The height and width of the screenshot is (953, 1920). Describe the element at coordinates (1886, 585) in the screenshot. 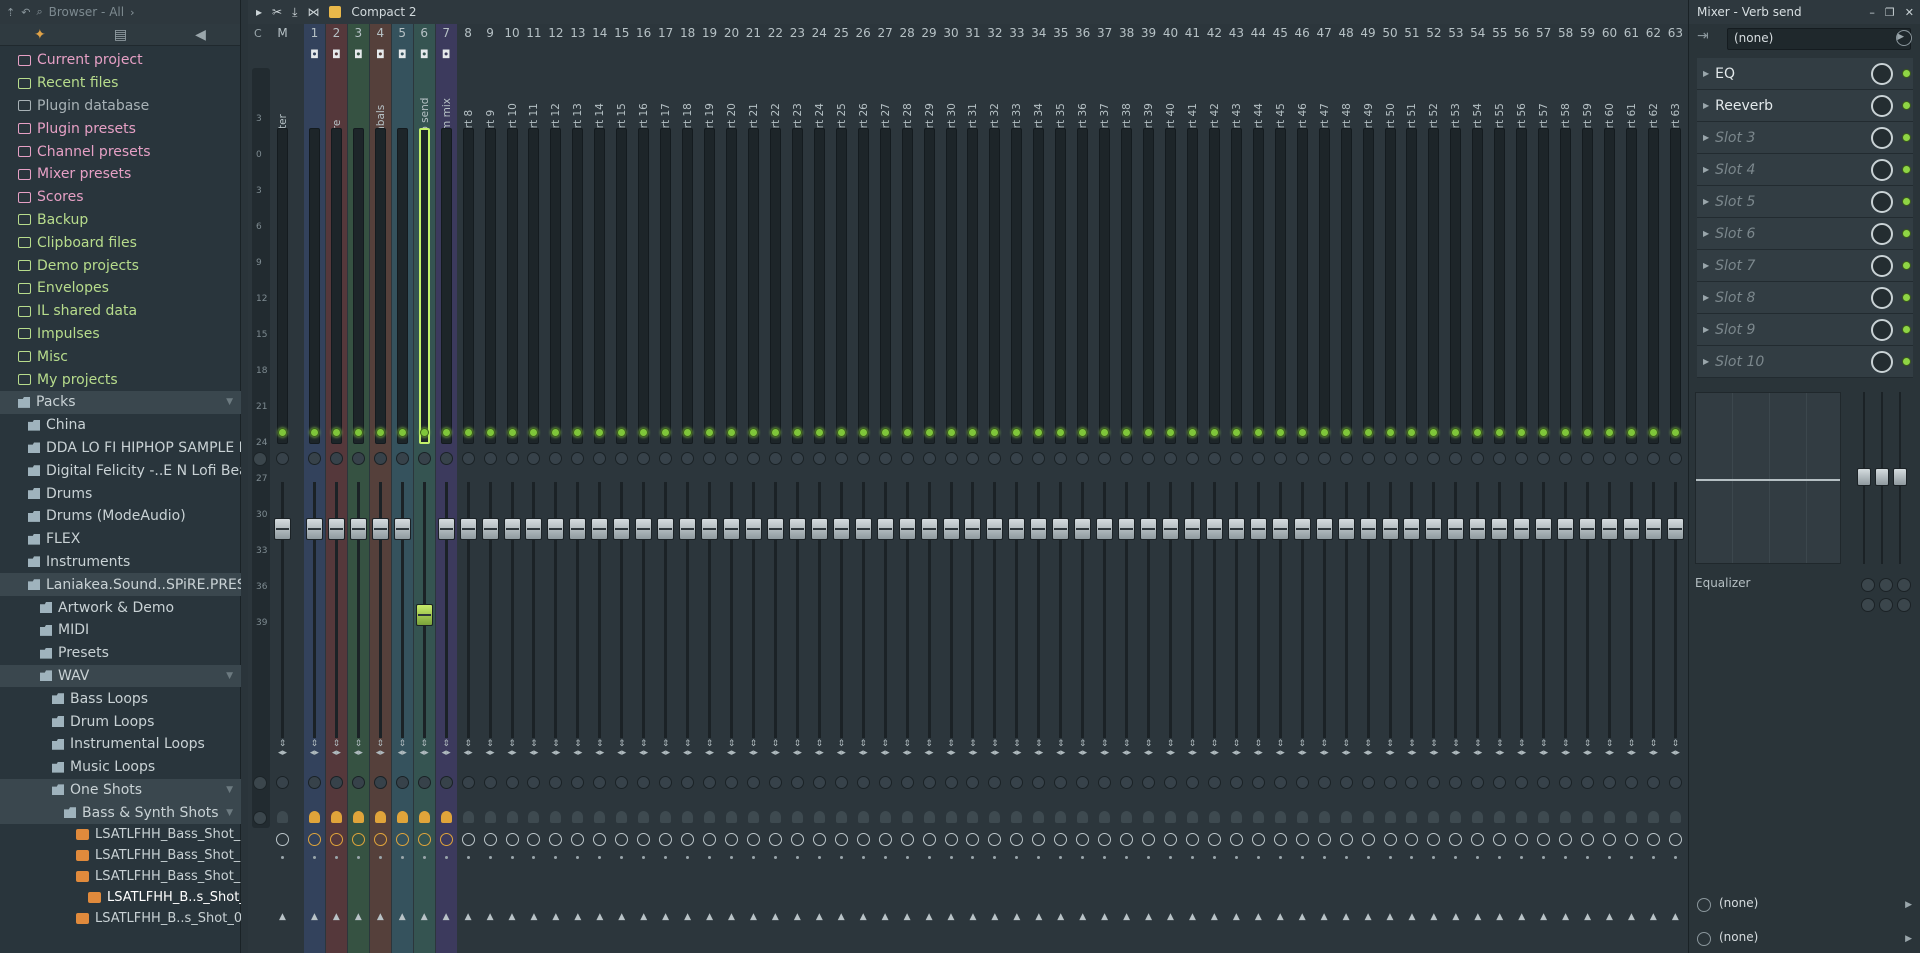

I see `eq-mid-freq-knob` at that location.